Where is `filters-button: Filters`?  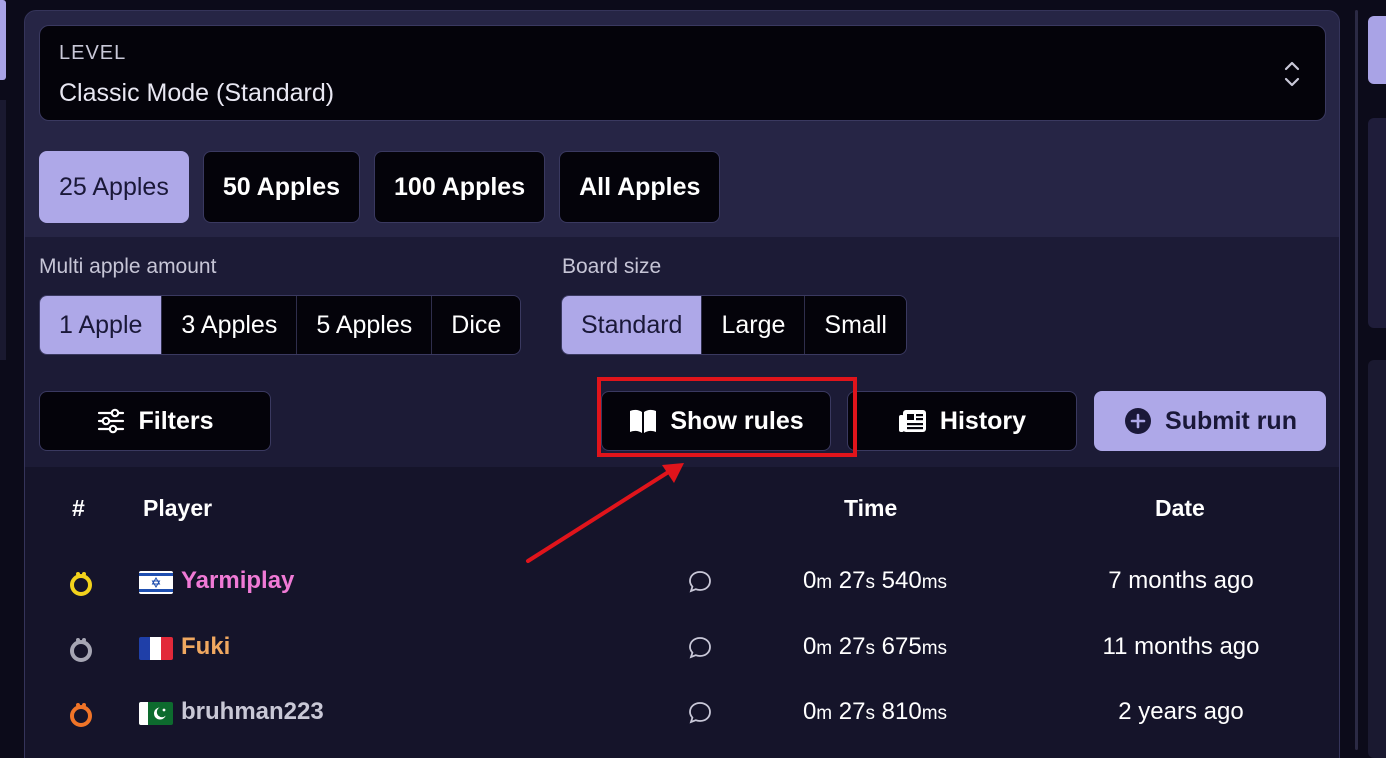 filters-button: Filters is located at coordinates (155, 421).